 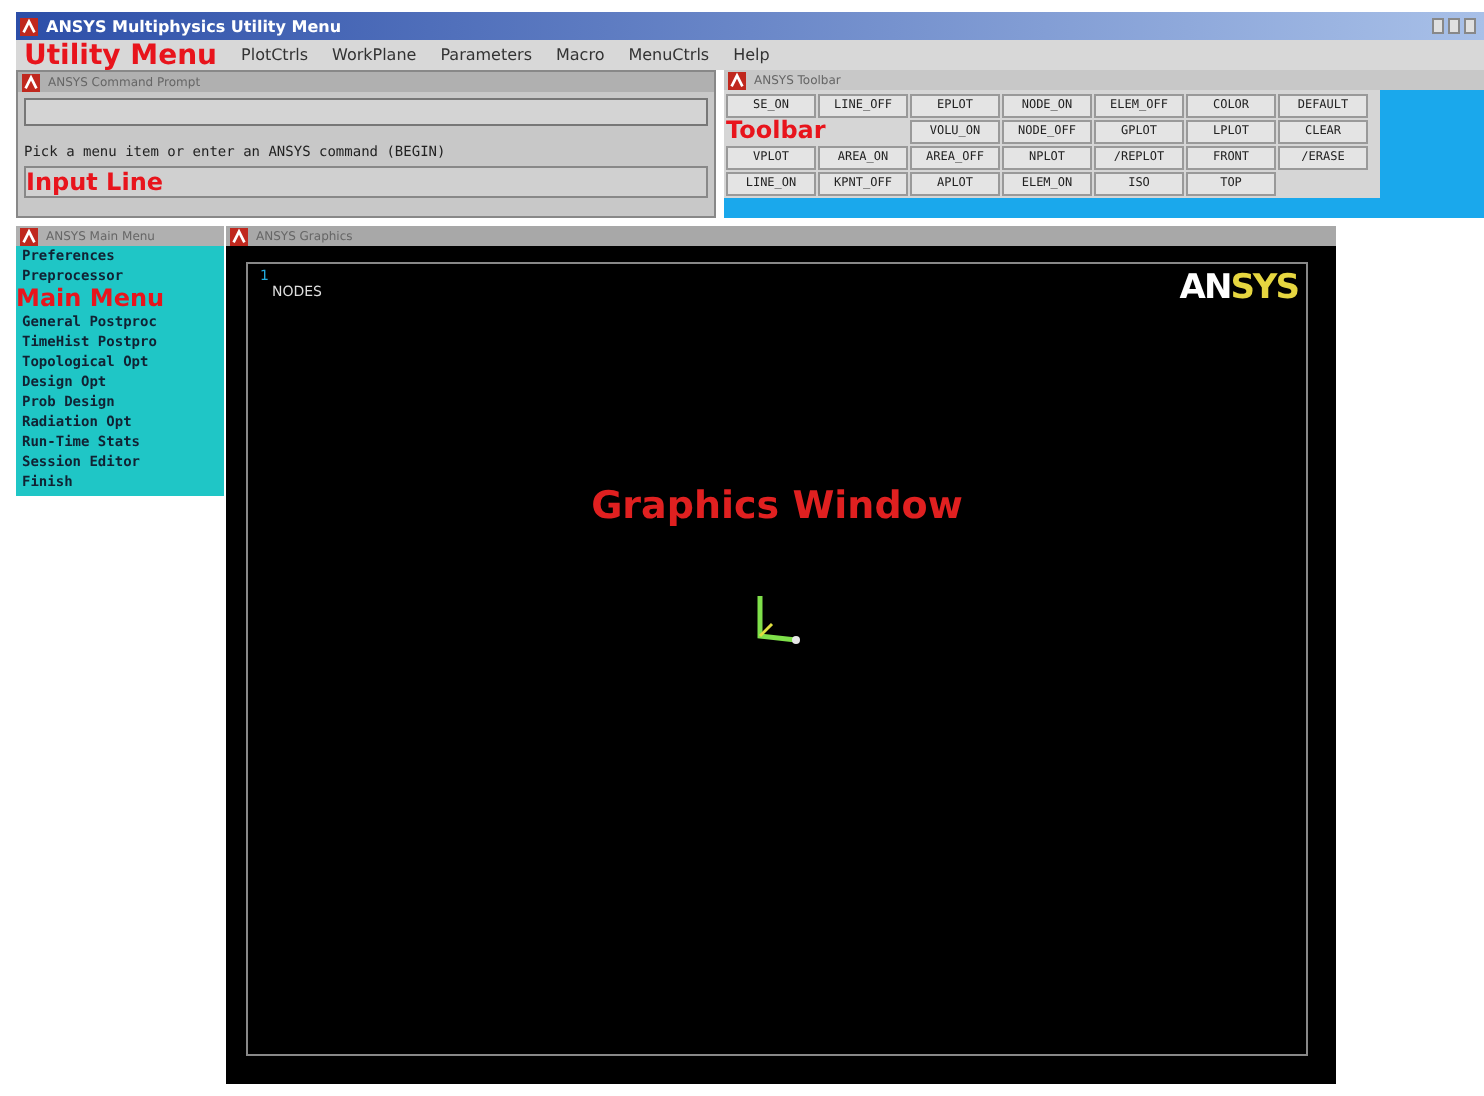 I want to click on annotation-label: Input Line, so click(x=94, y=182).